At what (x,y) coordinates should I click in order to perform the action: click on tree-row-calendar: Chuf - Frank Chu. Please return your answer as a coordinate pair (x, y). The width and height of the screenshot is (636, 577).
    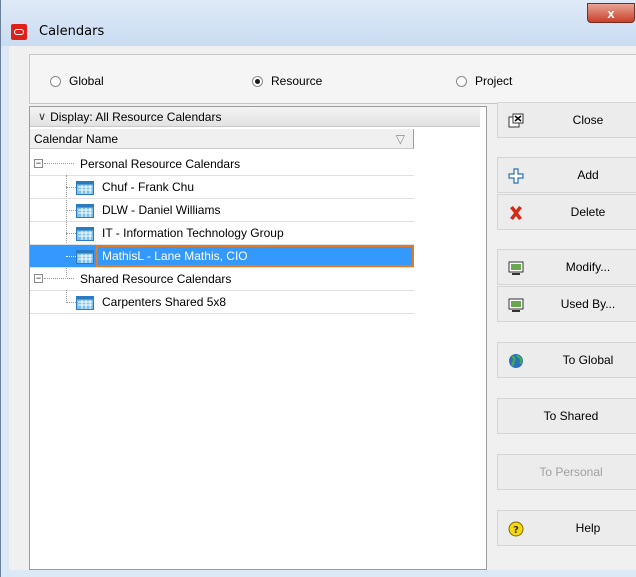
    Looking at the image, I should click on (222, 187).